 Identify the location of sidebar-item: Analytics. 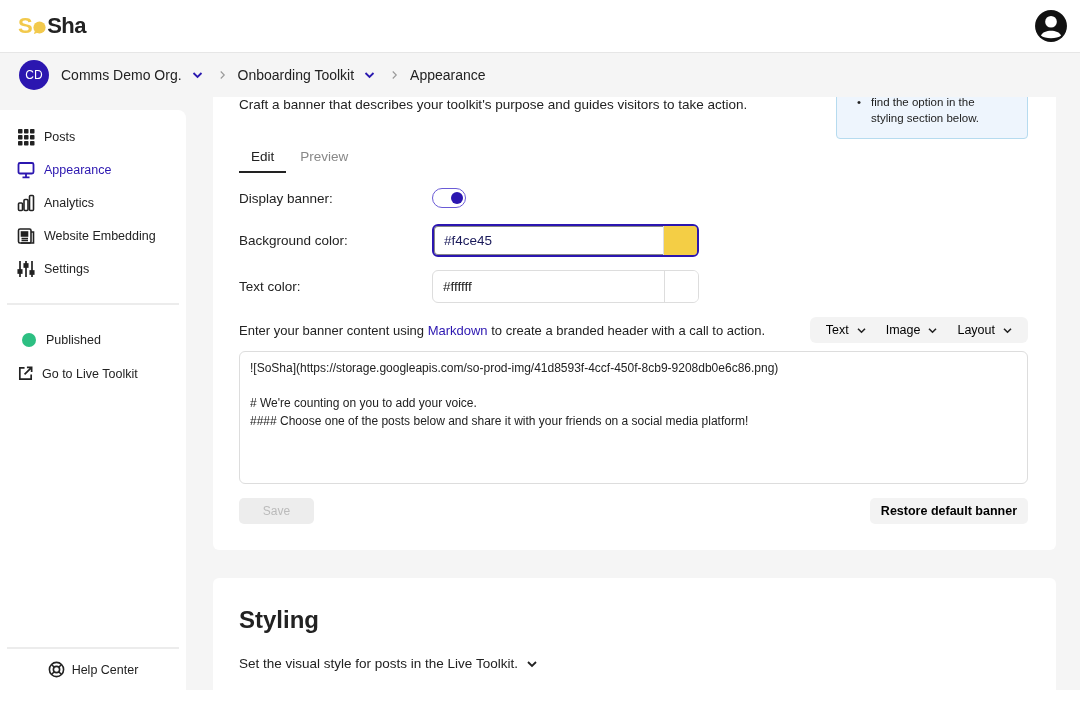
(93, 202).